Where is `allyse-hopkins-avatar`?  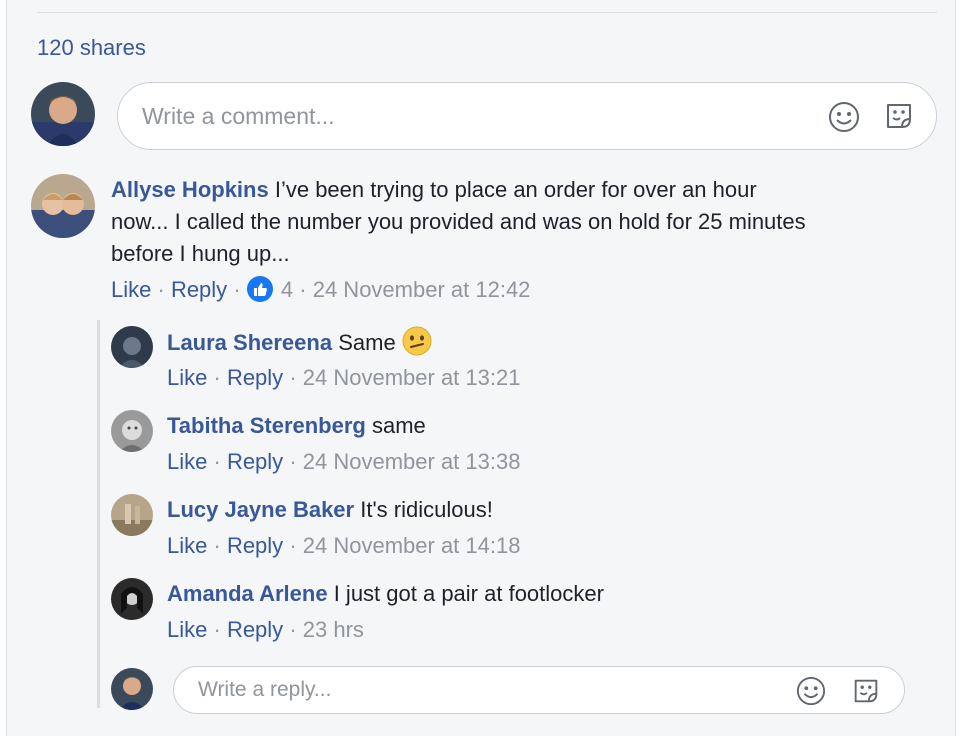
allyse-hopkins-avatar is located at coordinates (63, 206).